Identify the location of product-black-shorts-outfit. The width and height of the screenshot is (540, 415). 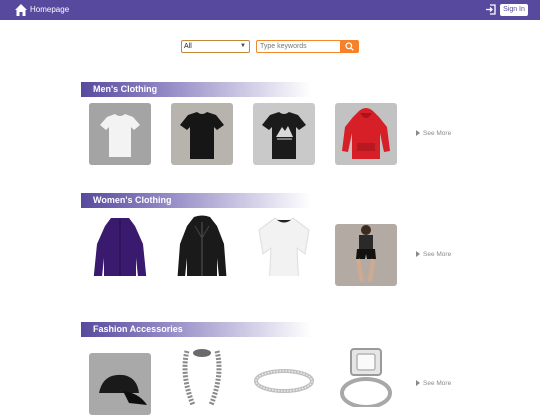
(366, 255).